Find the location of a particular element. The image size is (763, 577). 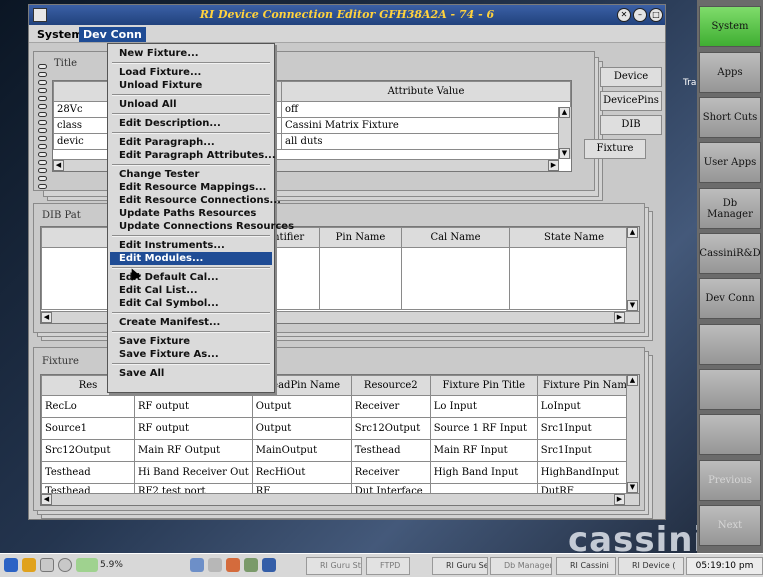

taskbar-task: RI Guru Str is located at coordinates (334, 566).